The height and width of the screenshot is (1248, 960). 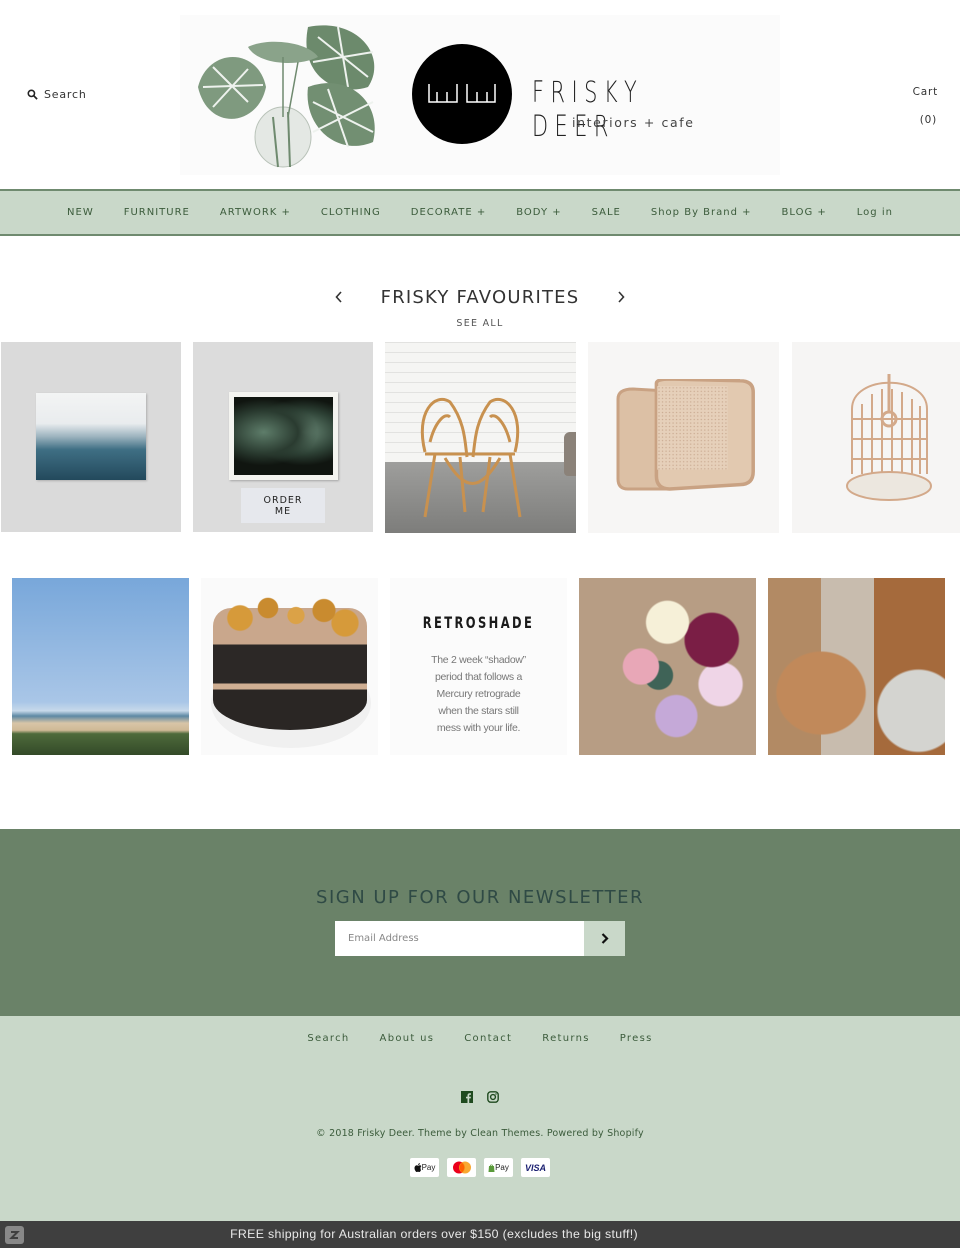 I want to click on logo-emblem, so click(x=462, y=94).